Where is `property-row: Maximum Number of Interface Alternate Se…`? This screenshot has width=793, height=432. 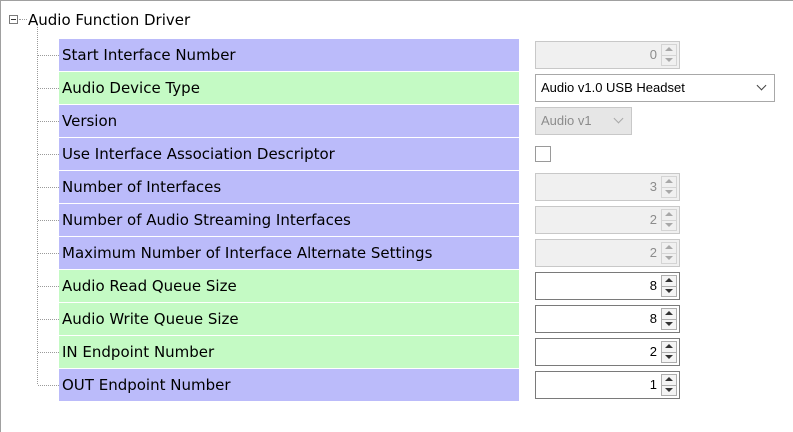 property-row: Maximum Number of Interface Alternate Se… is located at coordinates (397, 253).